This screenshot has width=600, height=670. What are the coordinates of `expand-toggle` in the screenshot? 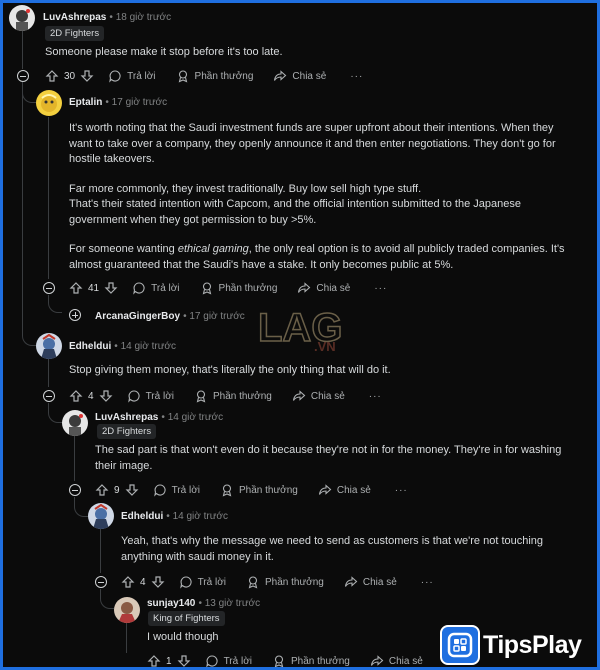 It's located at (75, 315).